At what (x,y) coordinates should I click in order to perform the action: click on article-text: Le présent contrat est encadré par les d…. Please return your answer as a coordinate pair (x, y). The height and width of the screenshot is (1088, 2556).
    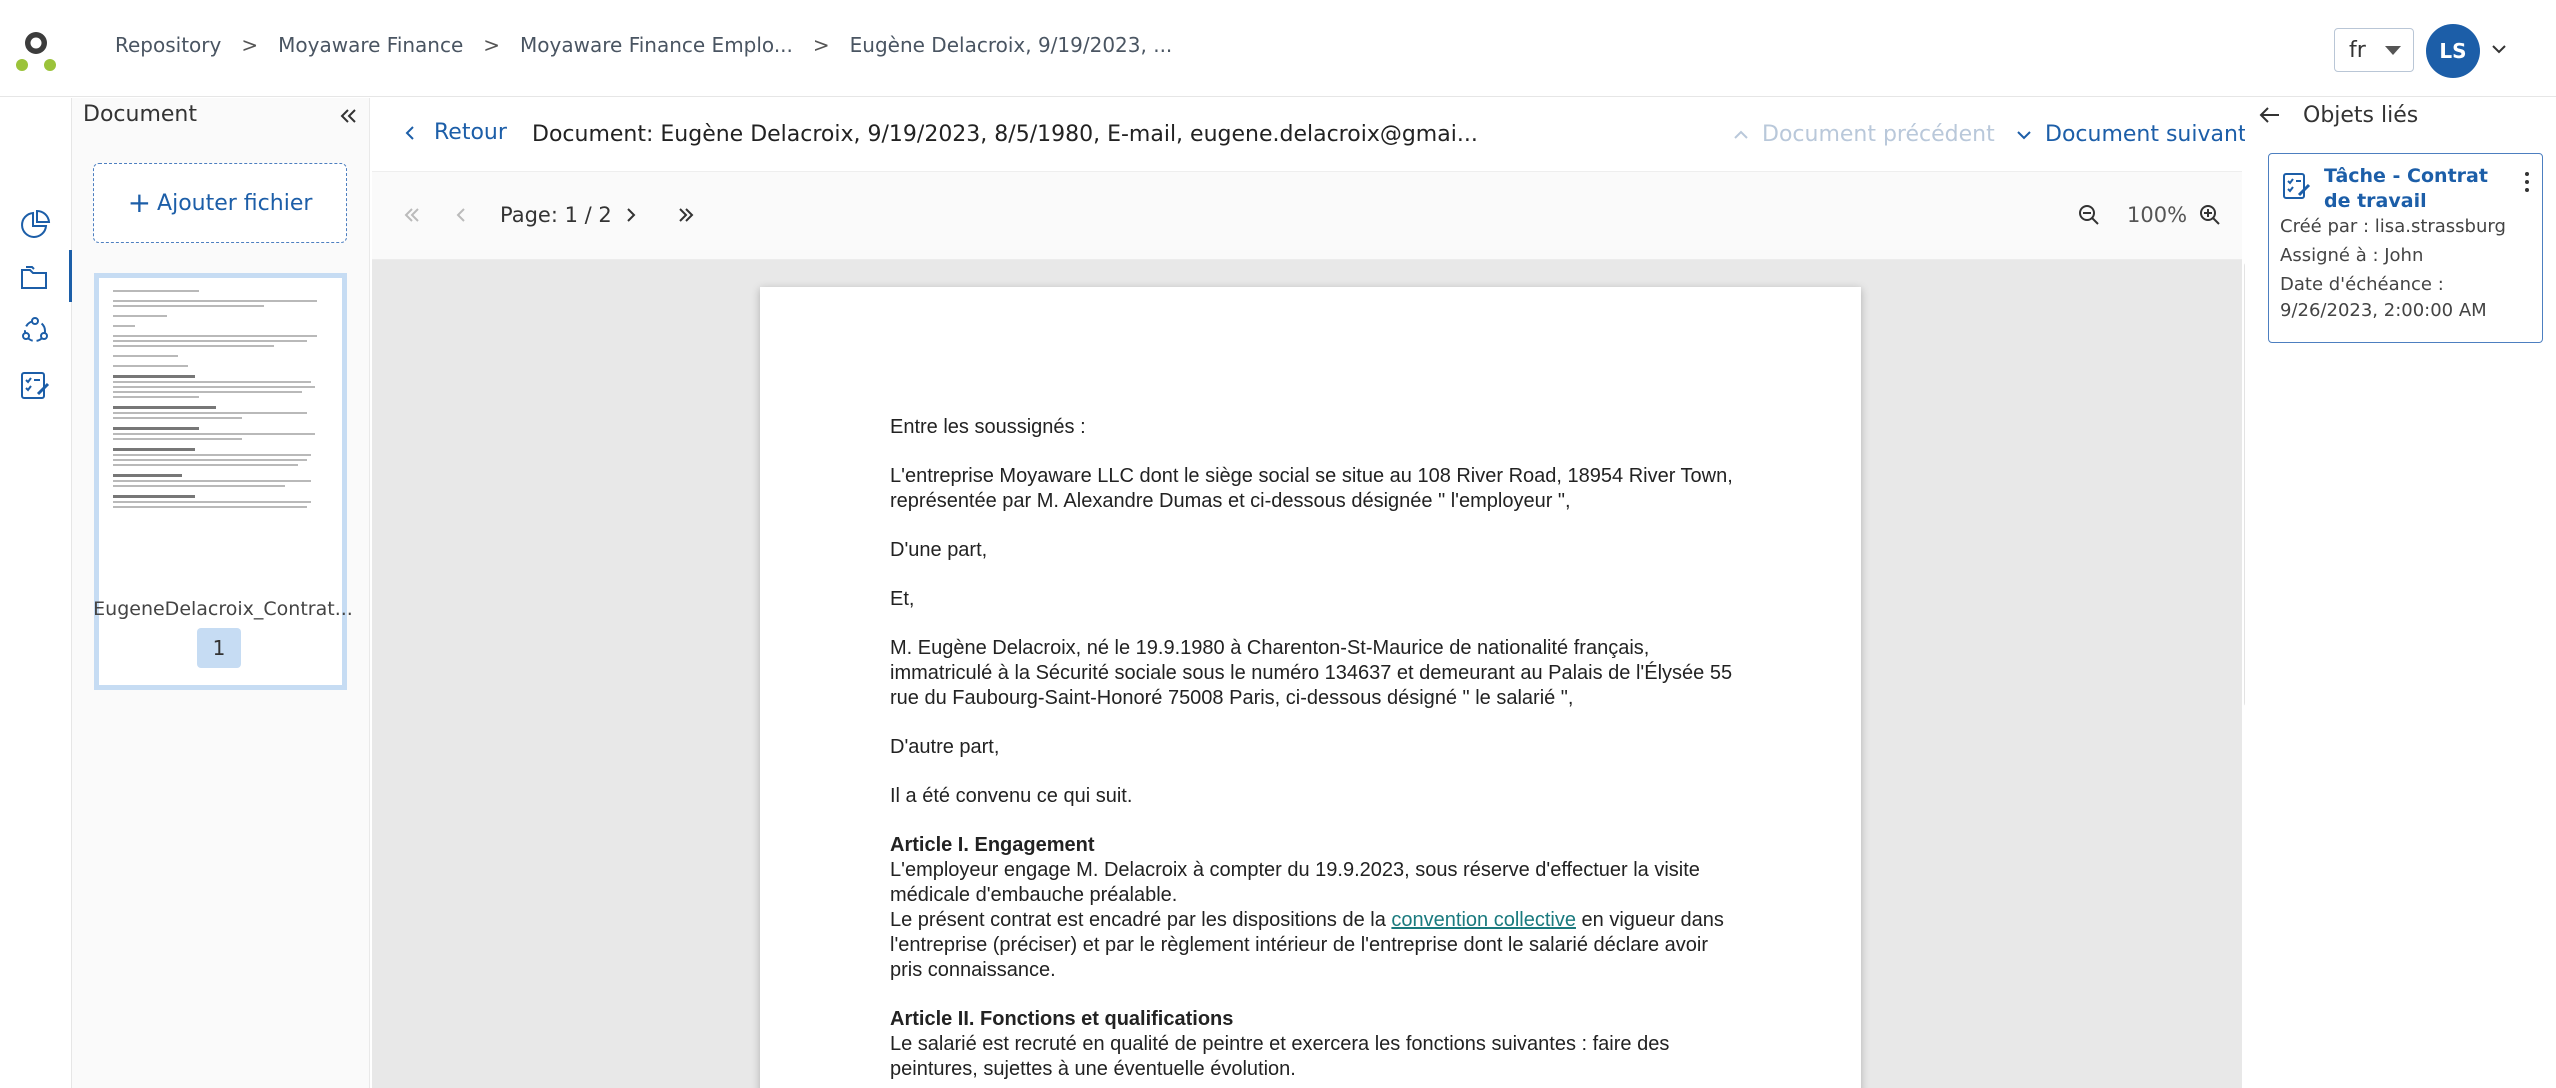
    Looking at the image, I should click on (1307, 945).